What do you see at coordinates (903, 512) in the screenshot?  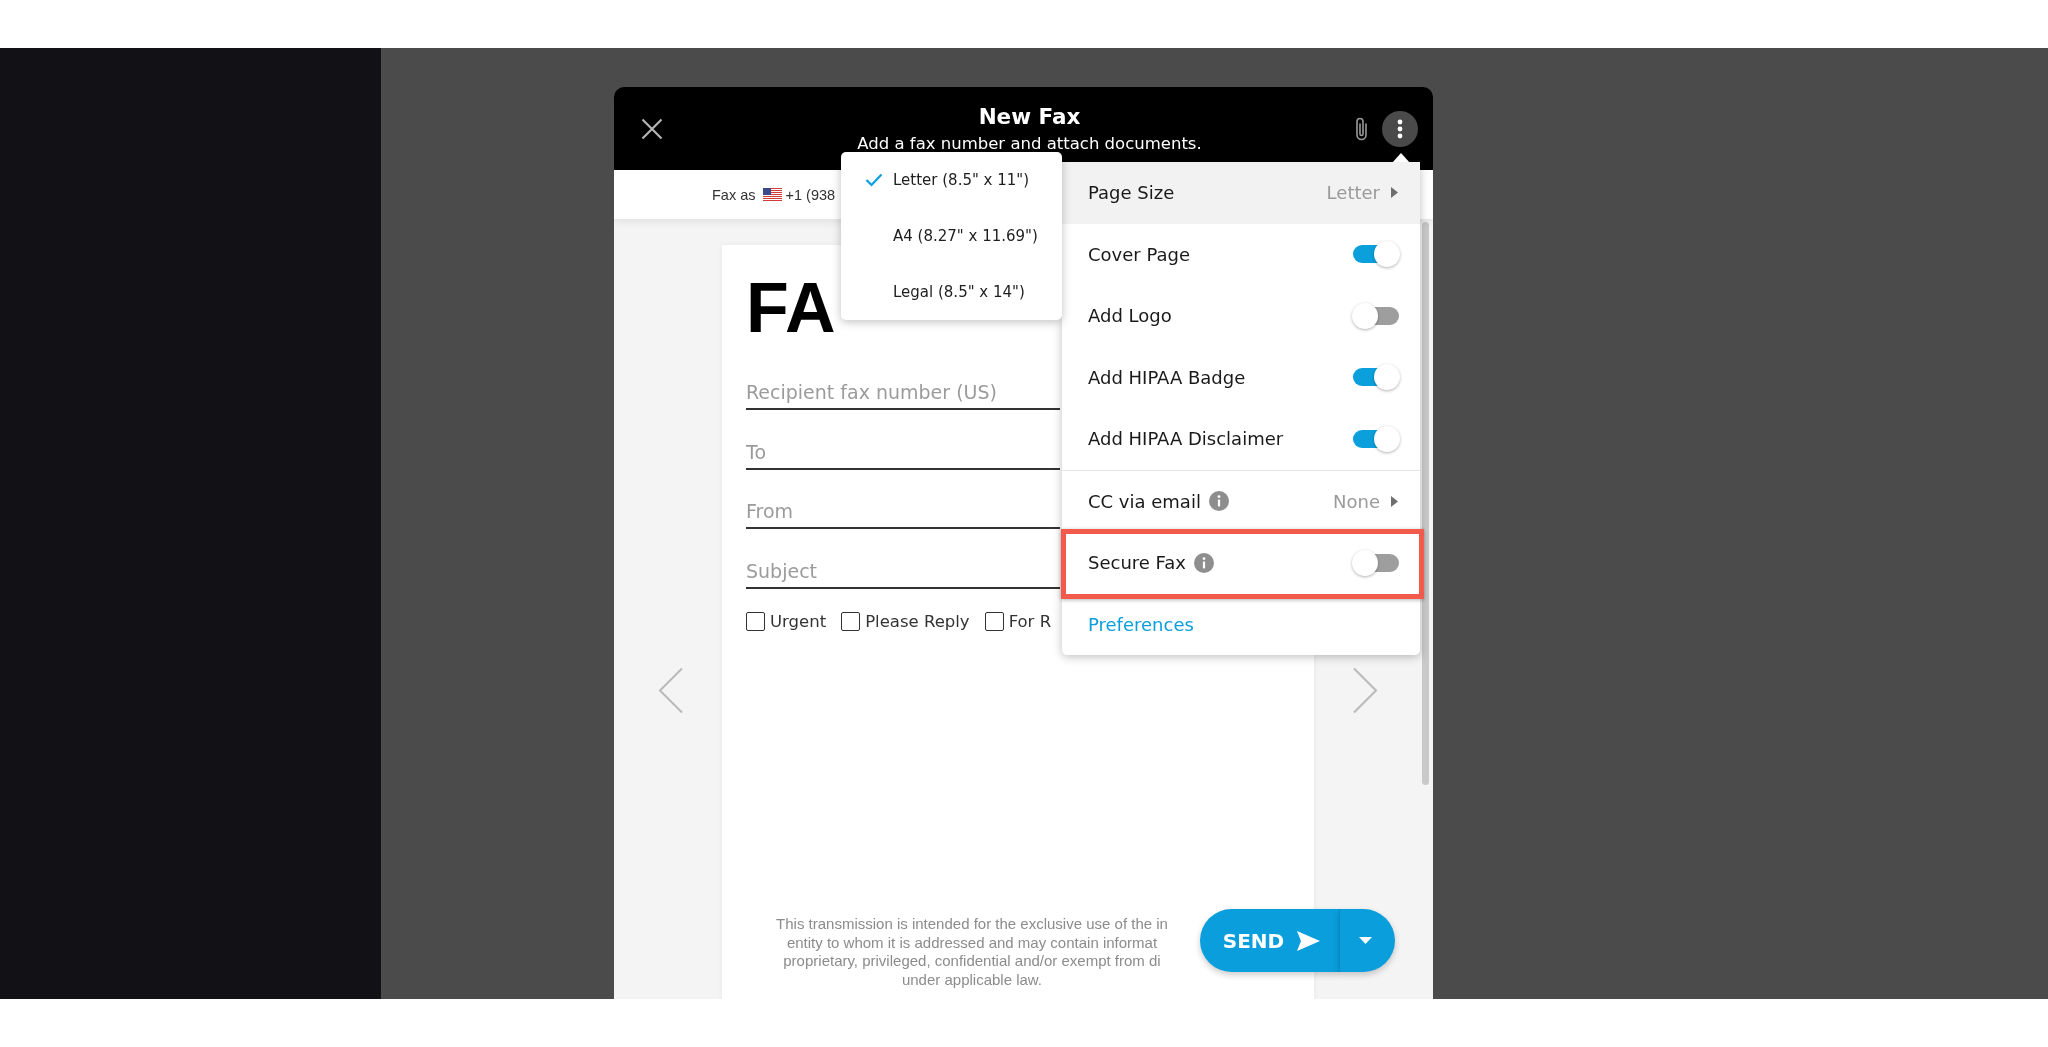 I see `input-field: From` at bounding box center [903, 512].